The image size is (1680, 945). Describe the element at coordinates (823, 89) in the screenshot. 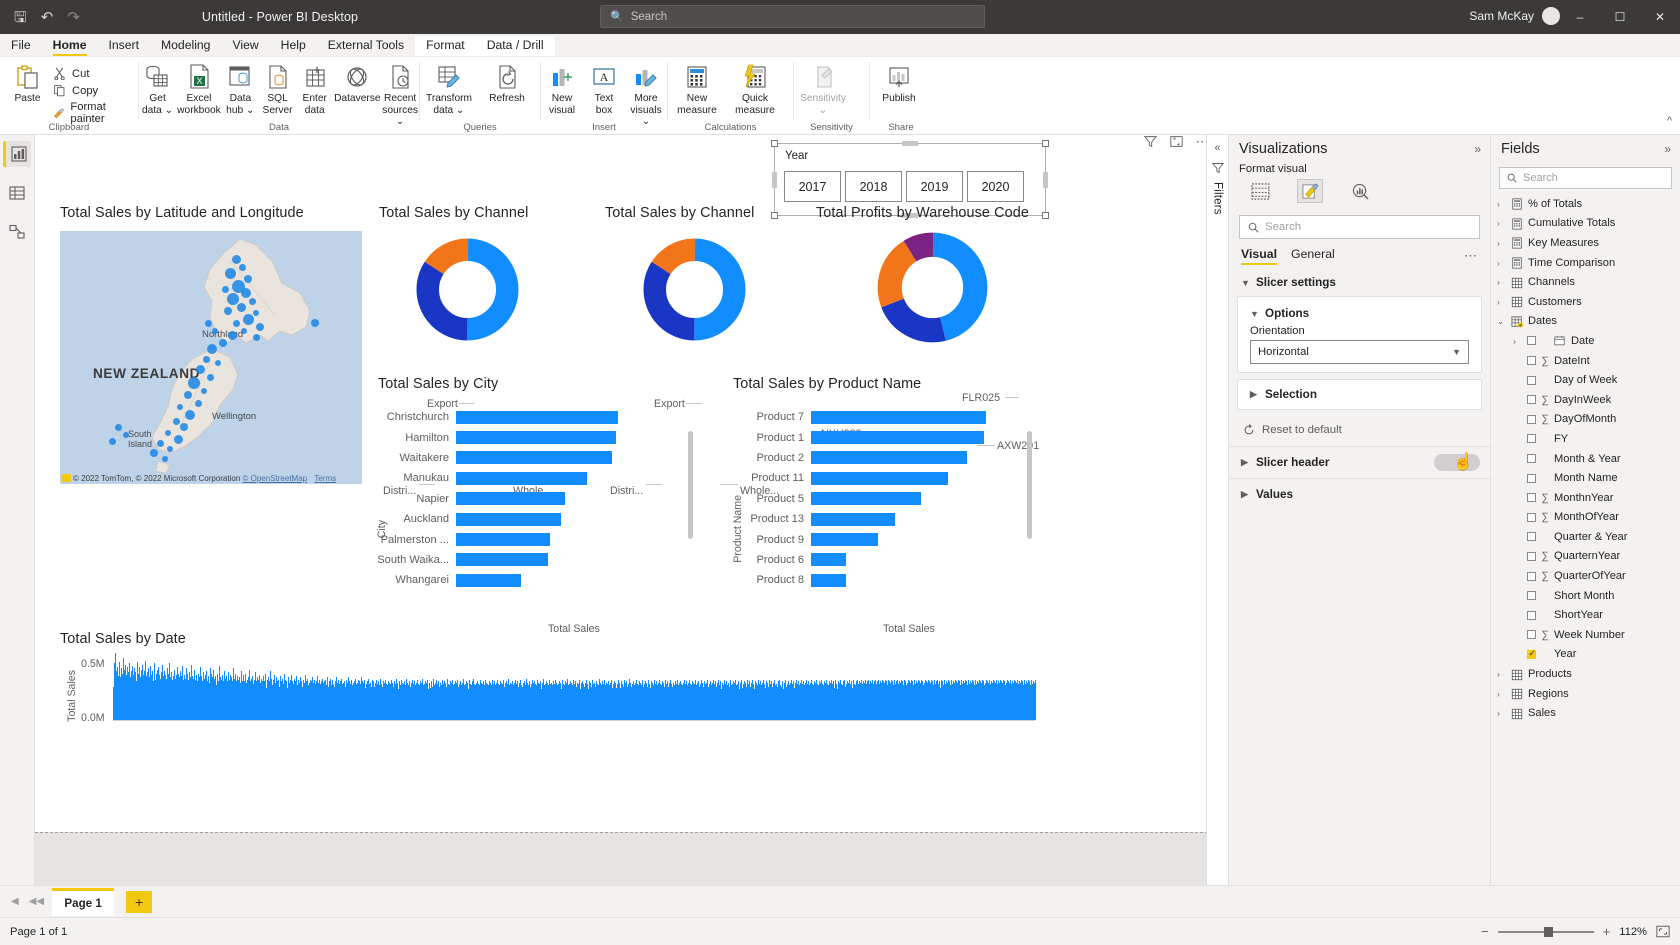

I see `sensitivity-button: Sensitivity ⌄` at that location.